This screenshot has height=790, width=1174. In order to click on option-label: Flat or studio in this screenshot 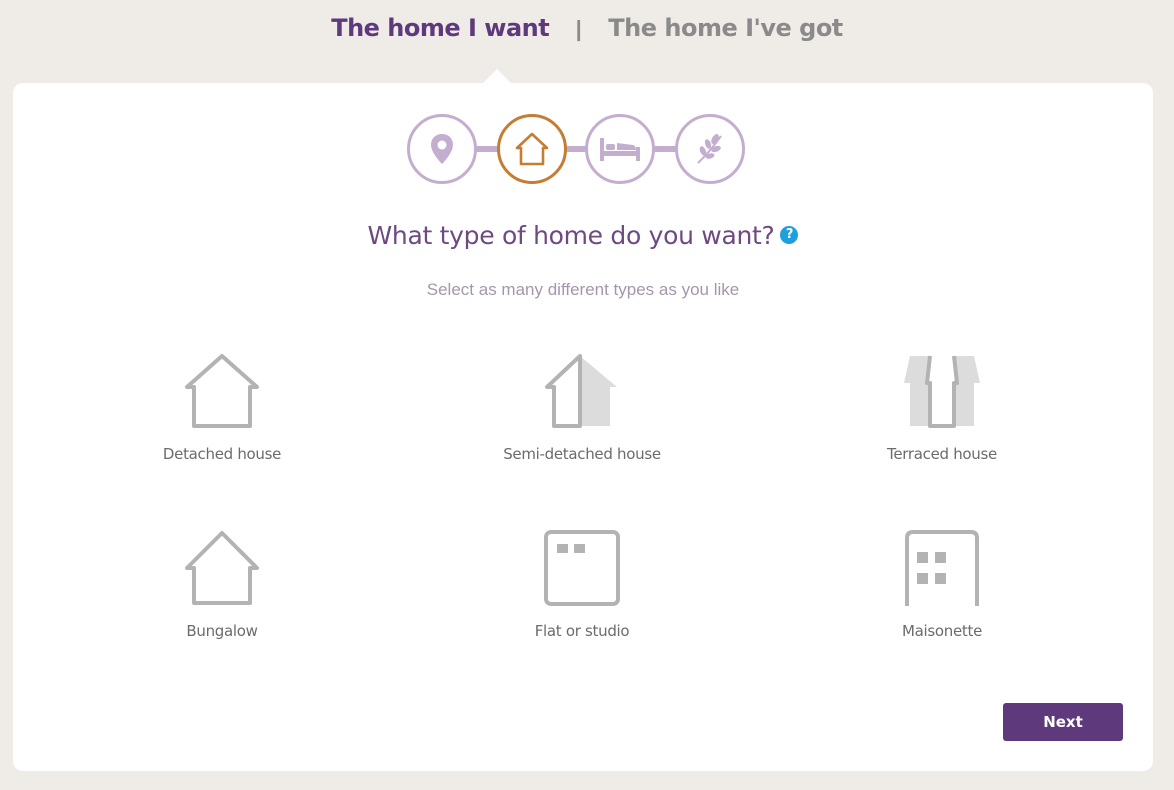, I will do `click(582, 631)`.